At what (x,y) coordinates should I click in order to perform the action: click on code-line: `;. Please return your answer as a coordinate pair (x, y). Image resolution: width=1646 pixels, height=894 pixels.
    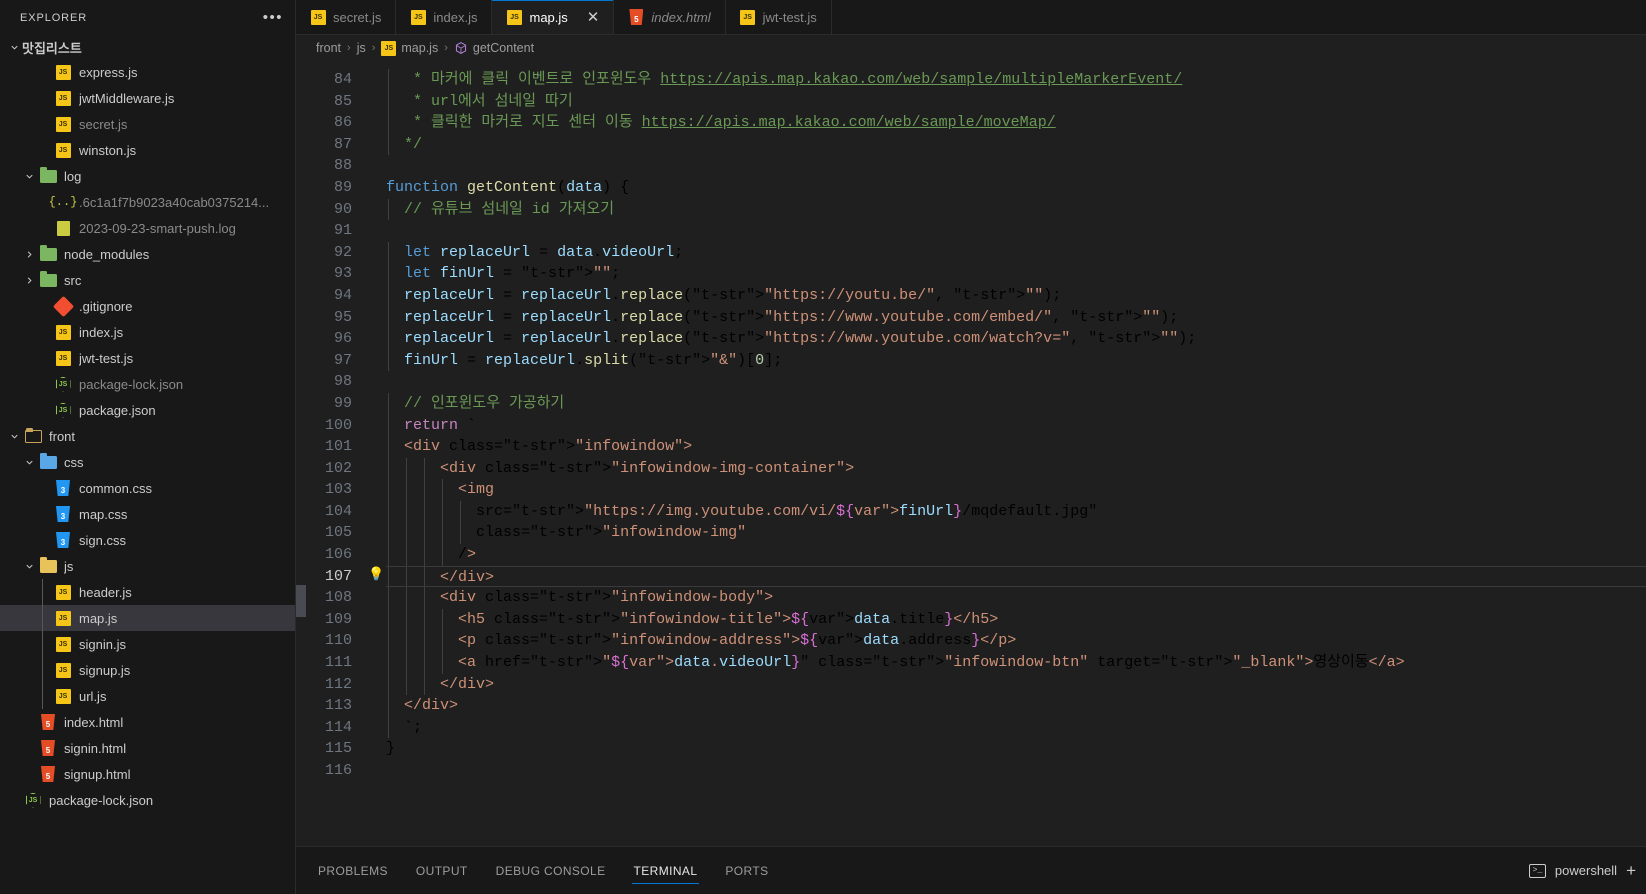
    Looking at the image, I should click on (1016, 727).